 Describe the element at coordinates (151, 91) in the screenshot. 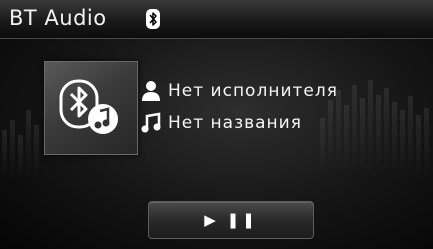

I see `person-icon` at that location.